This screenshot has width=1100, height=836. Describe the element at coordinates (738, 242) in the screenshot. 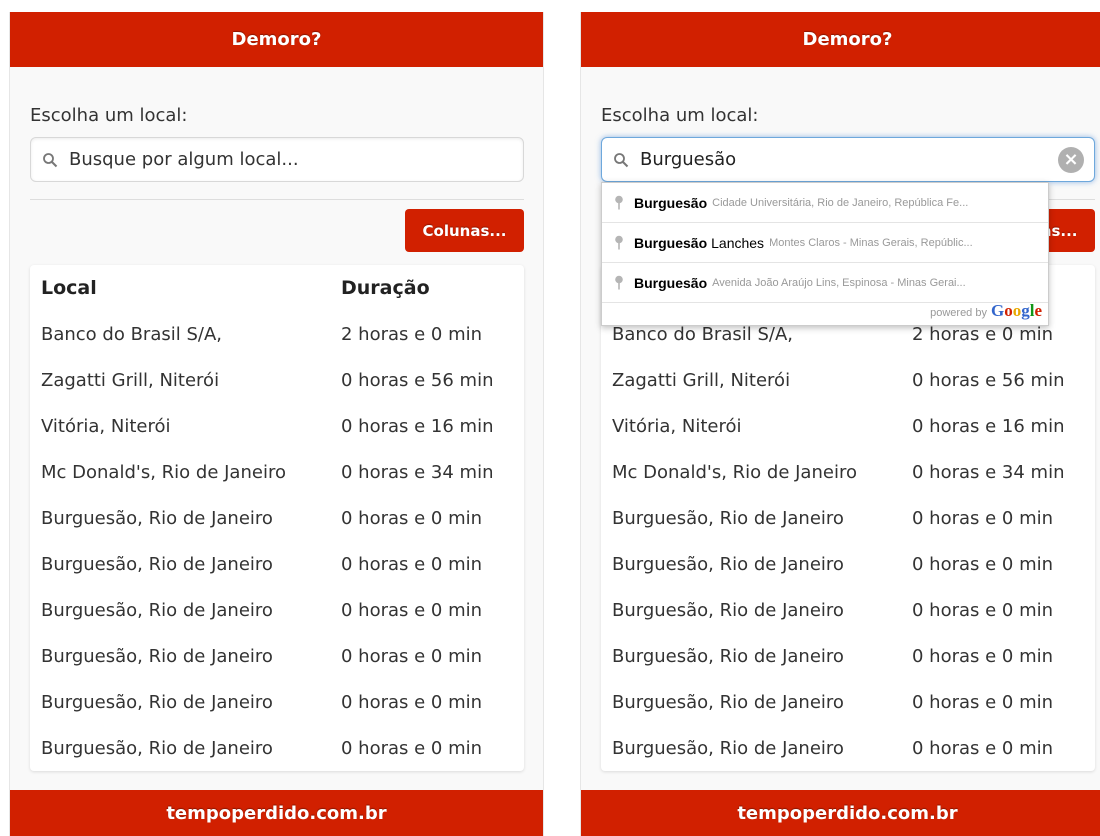

I see `suggestion-name-rest: Lanches` at that location.